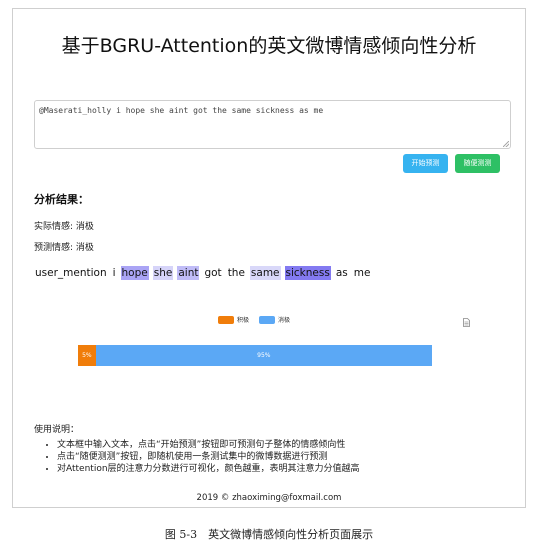  I want to click on figure-caption: 图 5-3 英文微博情感倾向性分析页面展示, so click(269, 534).